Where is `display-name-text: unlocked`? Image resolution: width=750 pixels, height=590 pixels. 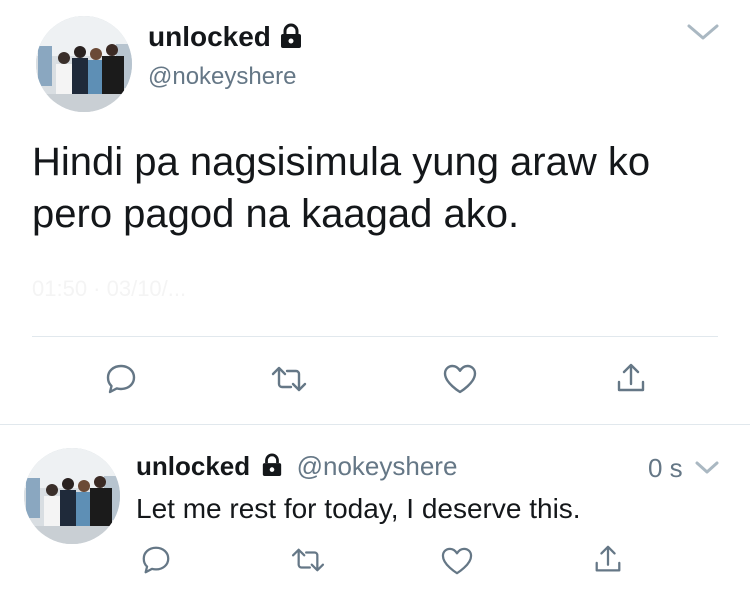 display-name-text: unlocked is located at coordinates (209, 36).